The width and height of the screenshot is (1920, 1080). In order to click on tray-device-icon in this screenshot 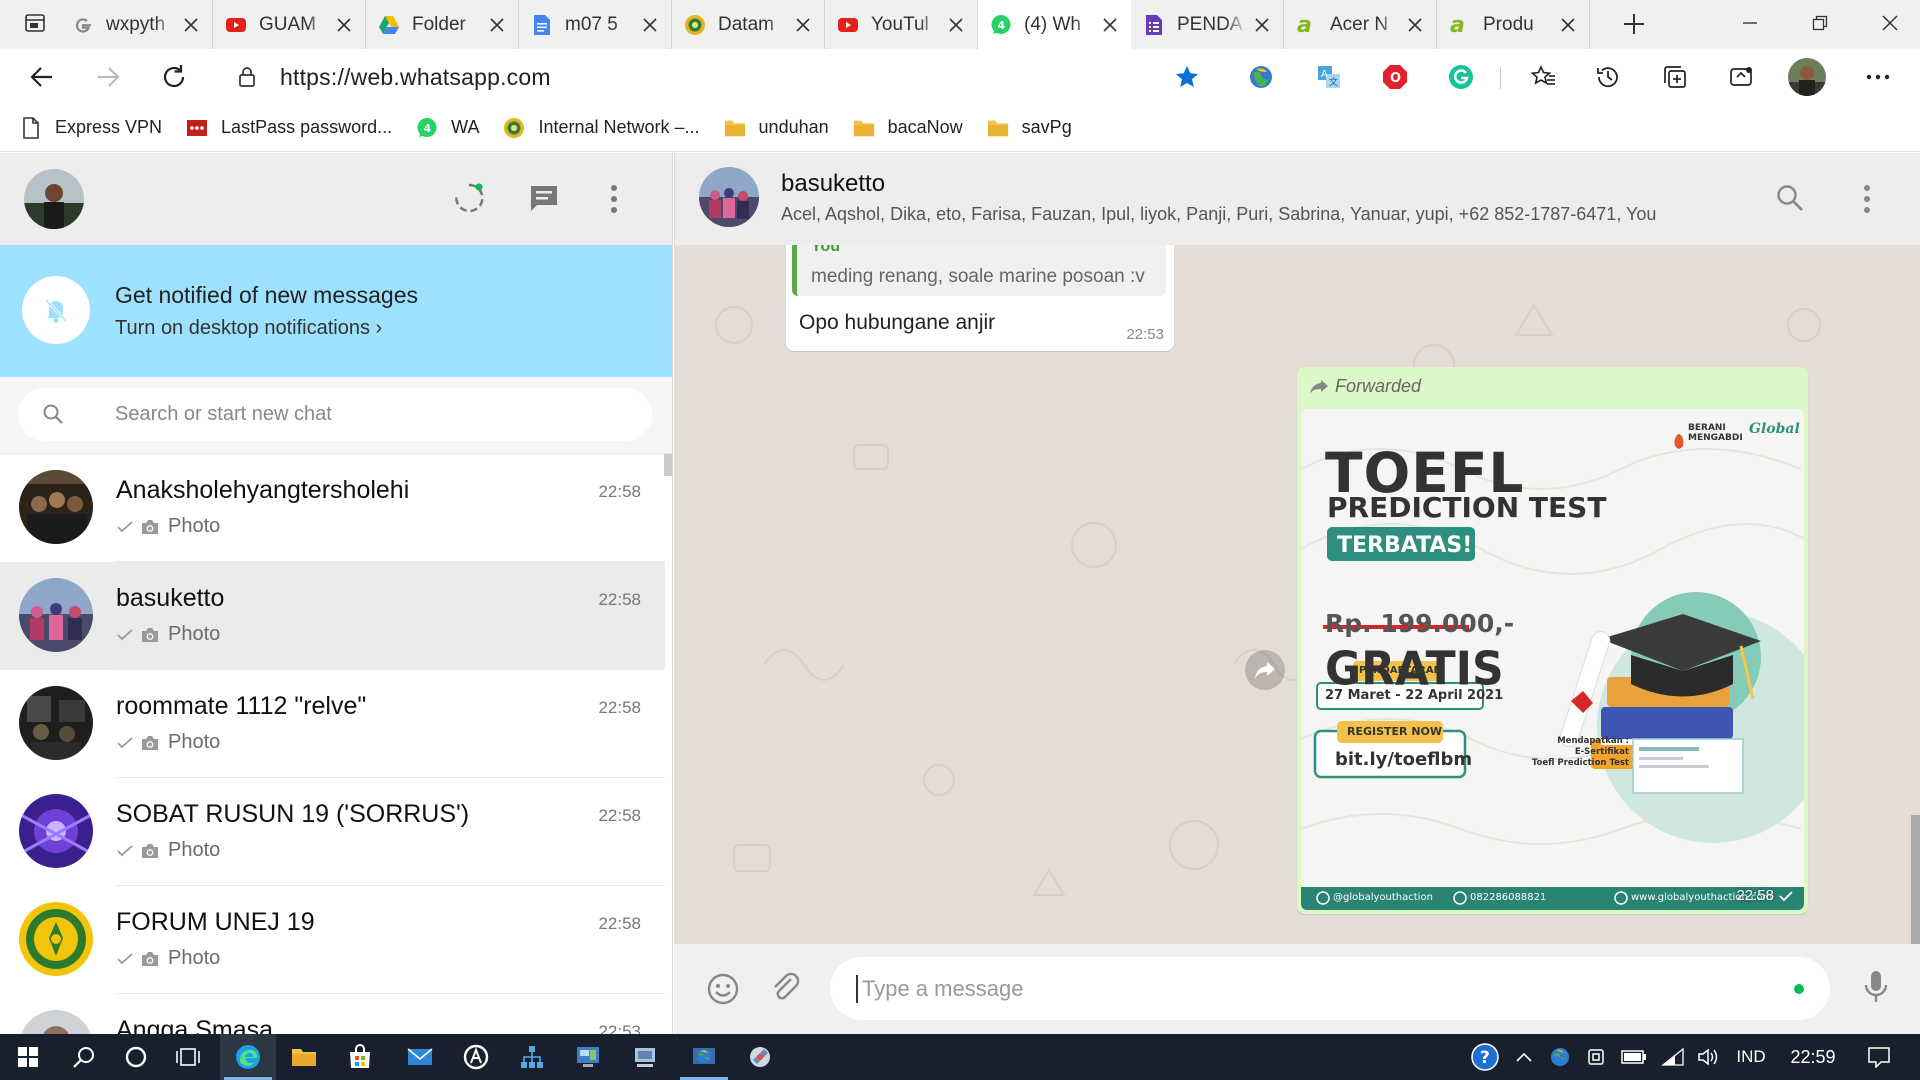, I will do `click(1596, 1057)`.